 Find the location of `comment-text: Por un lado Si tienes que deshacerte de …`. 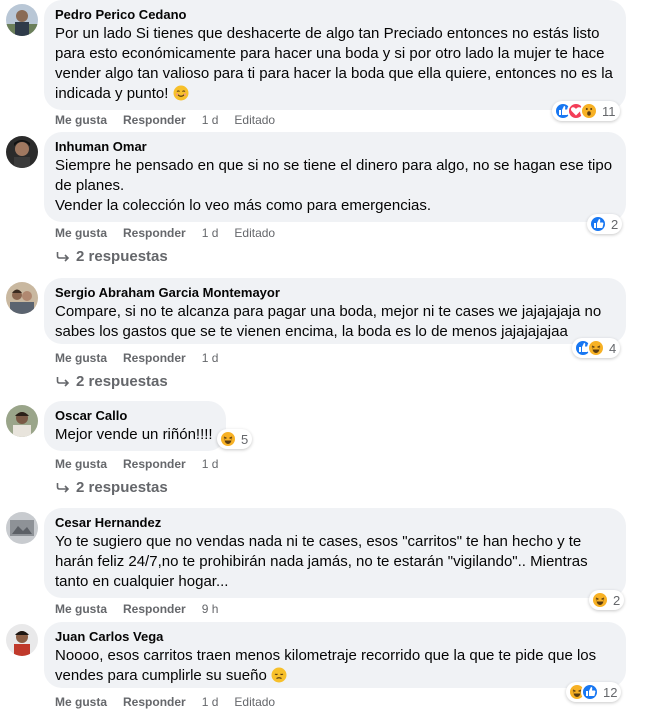

comment-text: Por un lado Si tienes que deshacerte de … is located at coordinates (334, 65).